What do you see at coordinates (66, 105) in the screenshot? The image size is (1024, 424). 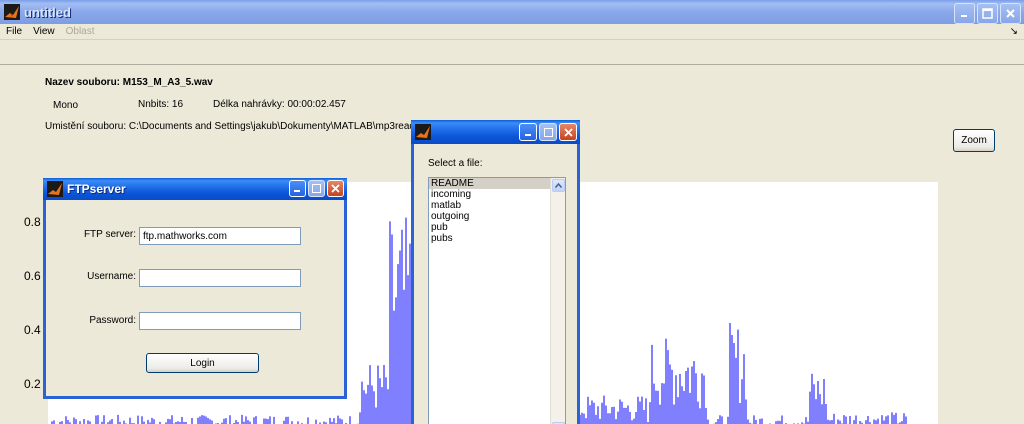 I see `channels-label: Mono` at bounding box center [66, 105].